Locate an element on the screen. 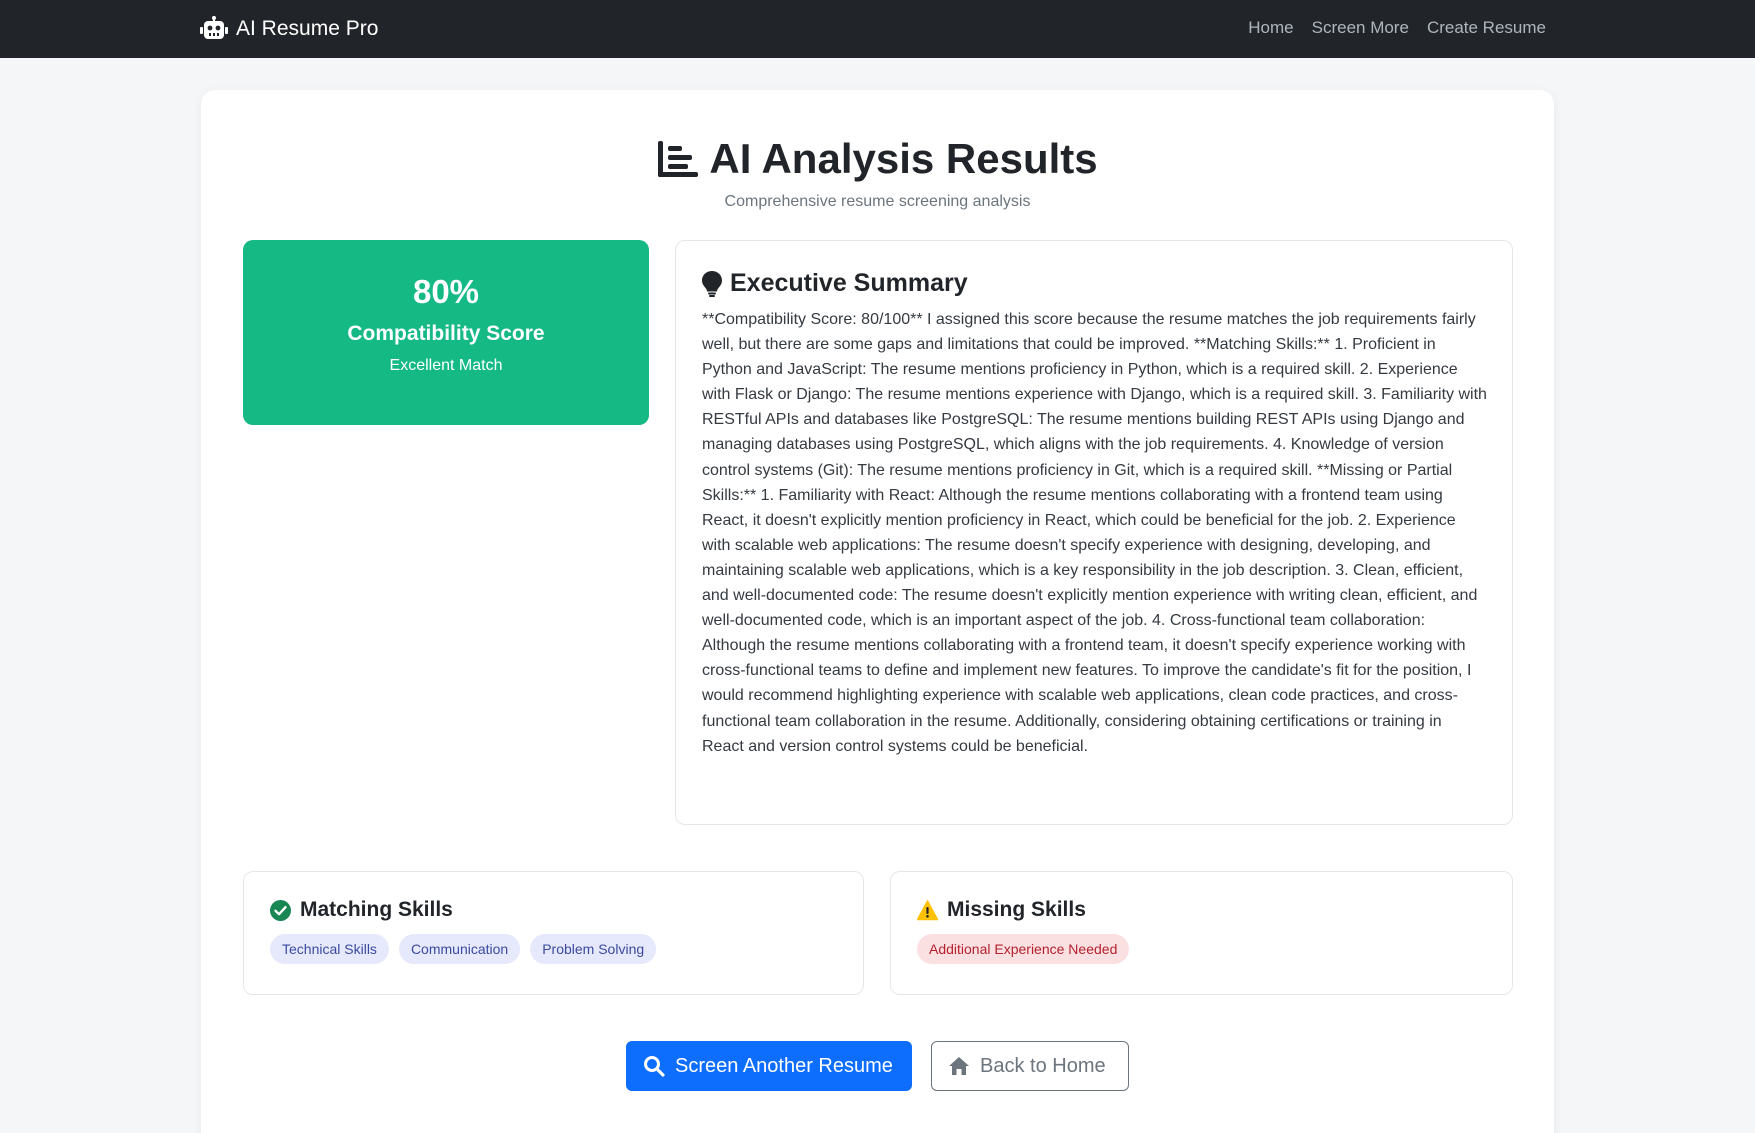 Image resolution: width=1755 pixels, height=1133 pixels. nav-link-home: Home is located at coordinates (1270, 28).